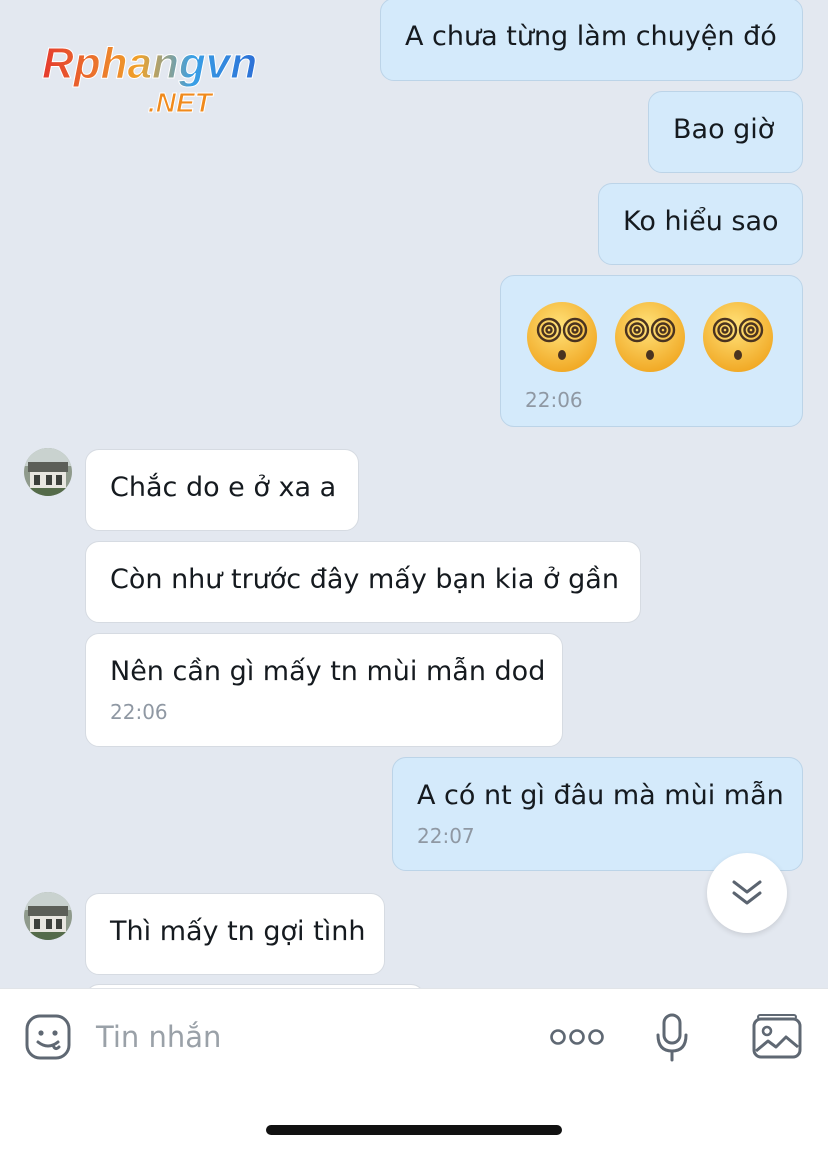 The width and height of the screenshot is (828, 1151). I want to click on message-time: 22:07, so click(446, 836).